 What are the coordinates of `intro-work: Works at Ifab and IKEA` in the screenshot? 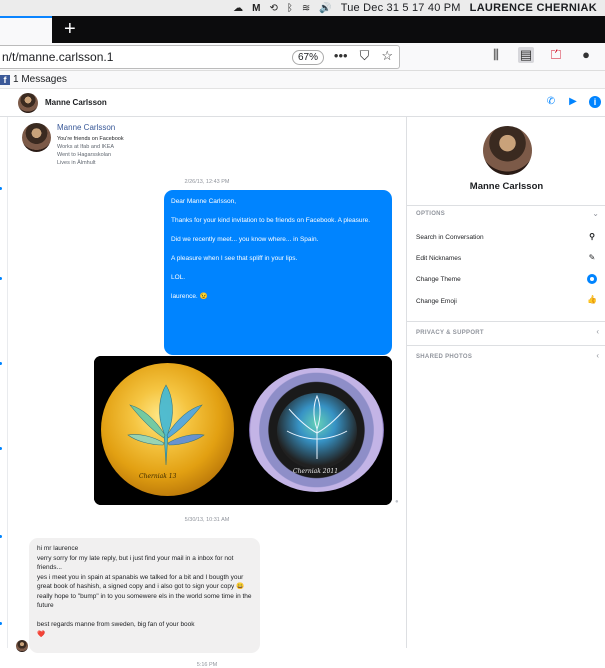 It's located at (86, 147).